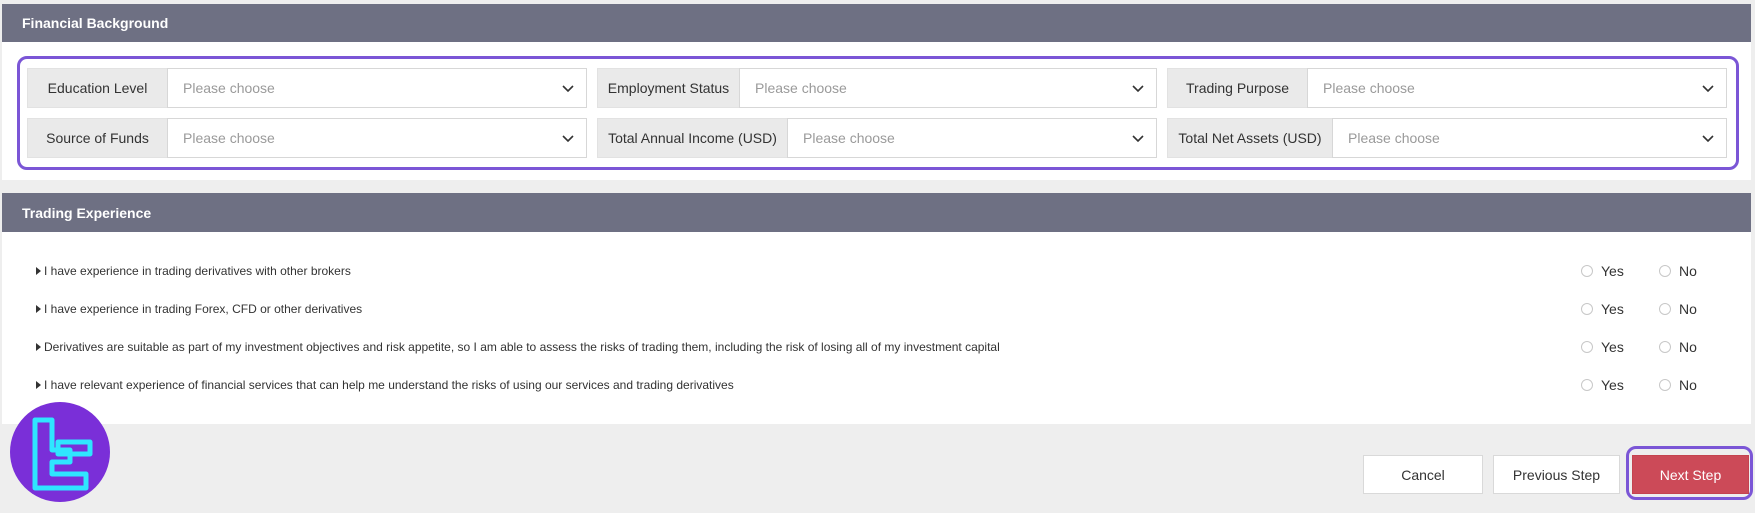 This screenshot has height=513, width=1755. I want to click on total-net-assets-select: Please choose, so click(1529, 138).